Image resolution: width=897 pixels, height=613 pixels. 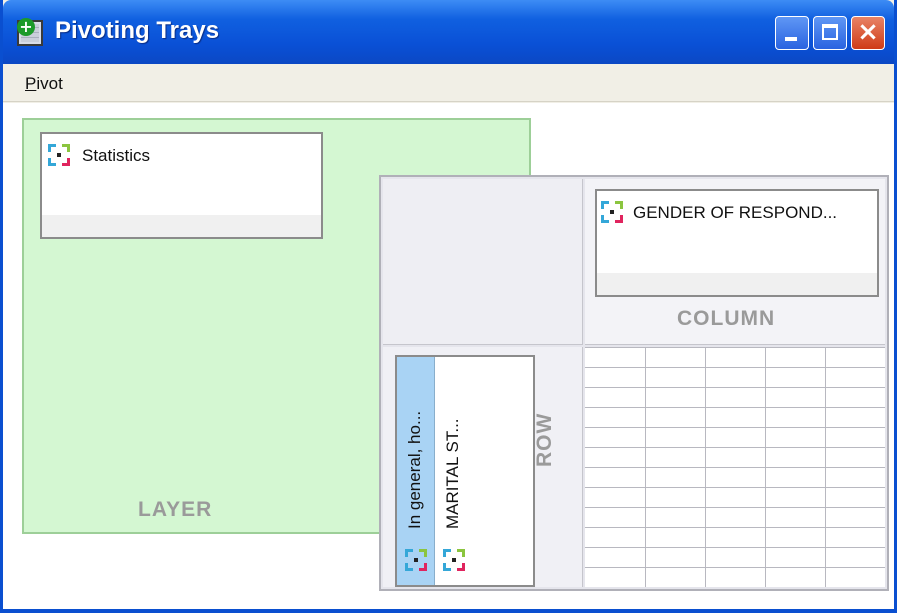 What do you see at coordinates (483, 262) in the screenshot?
I see `corner-cell` at bounding box center [483, 262].